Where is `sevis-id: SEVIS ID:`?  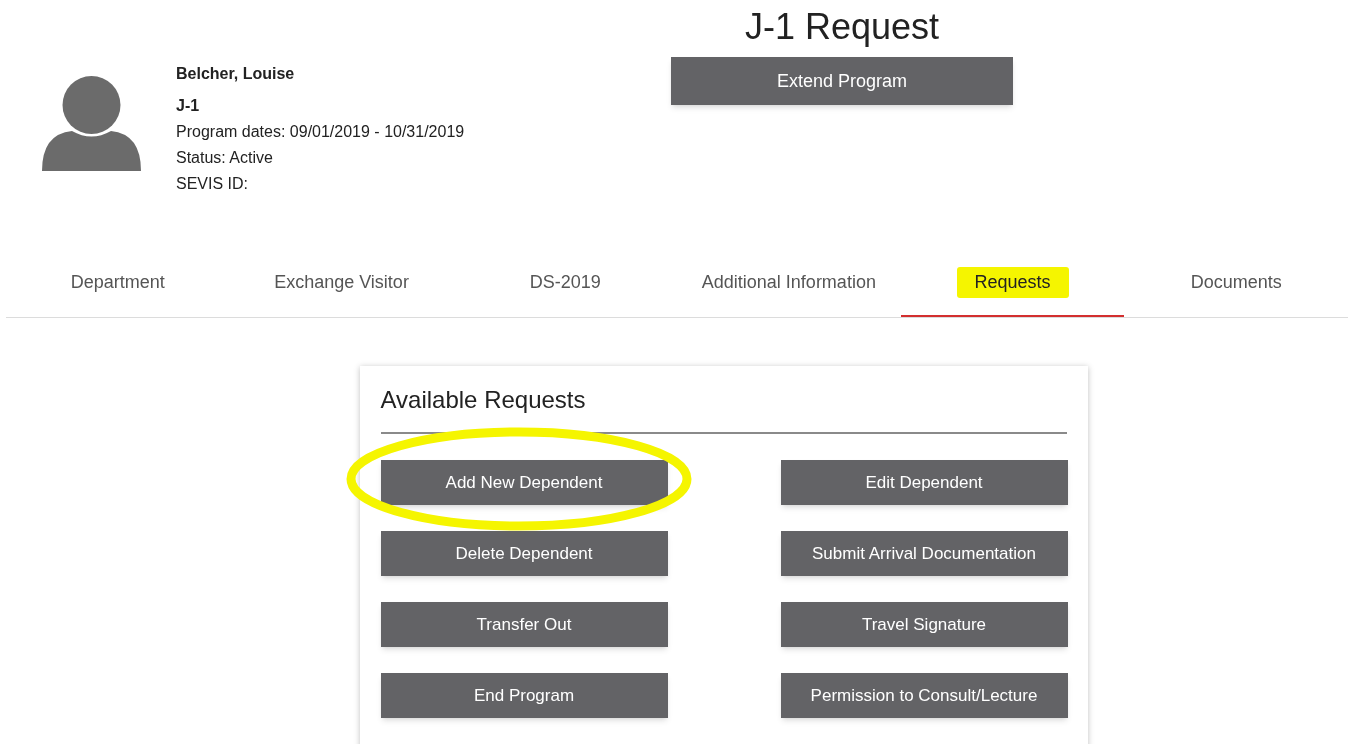 sevis-id: SEVIS ID: is located at coordinates (213, 184).